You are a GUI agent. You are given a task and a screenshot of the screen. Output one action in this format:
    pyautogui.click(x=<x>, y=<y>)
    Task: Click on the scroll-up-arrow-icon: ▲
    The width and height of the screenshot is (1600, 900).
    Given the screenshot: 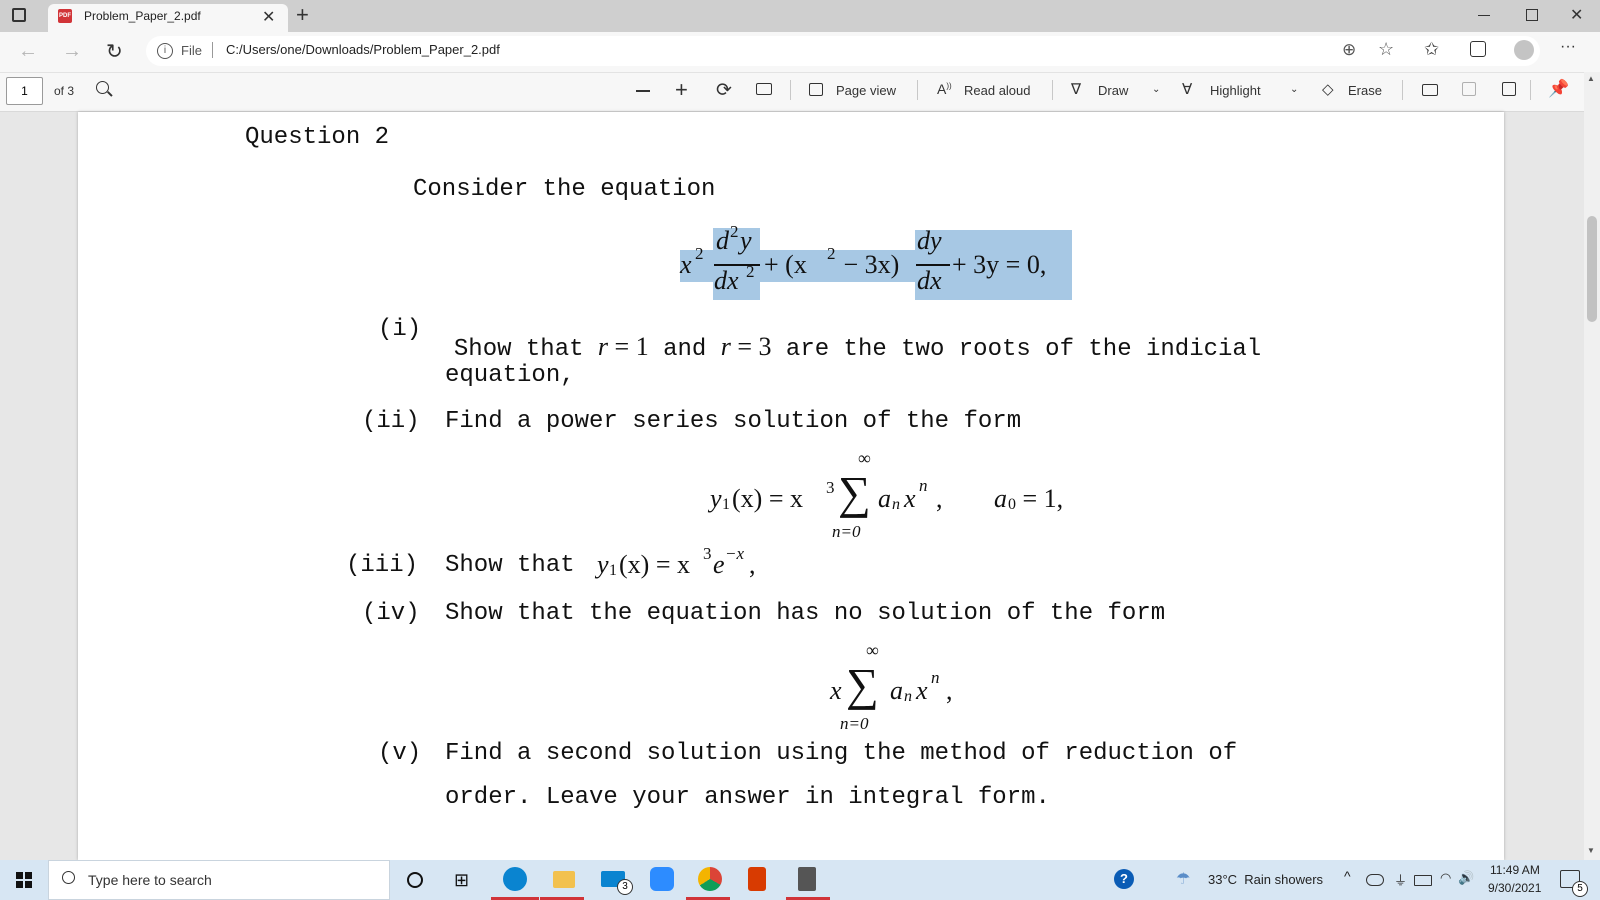 What is the action you would take?
    pyautogui.click(x=1591, y=78)
    